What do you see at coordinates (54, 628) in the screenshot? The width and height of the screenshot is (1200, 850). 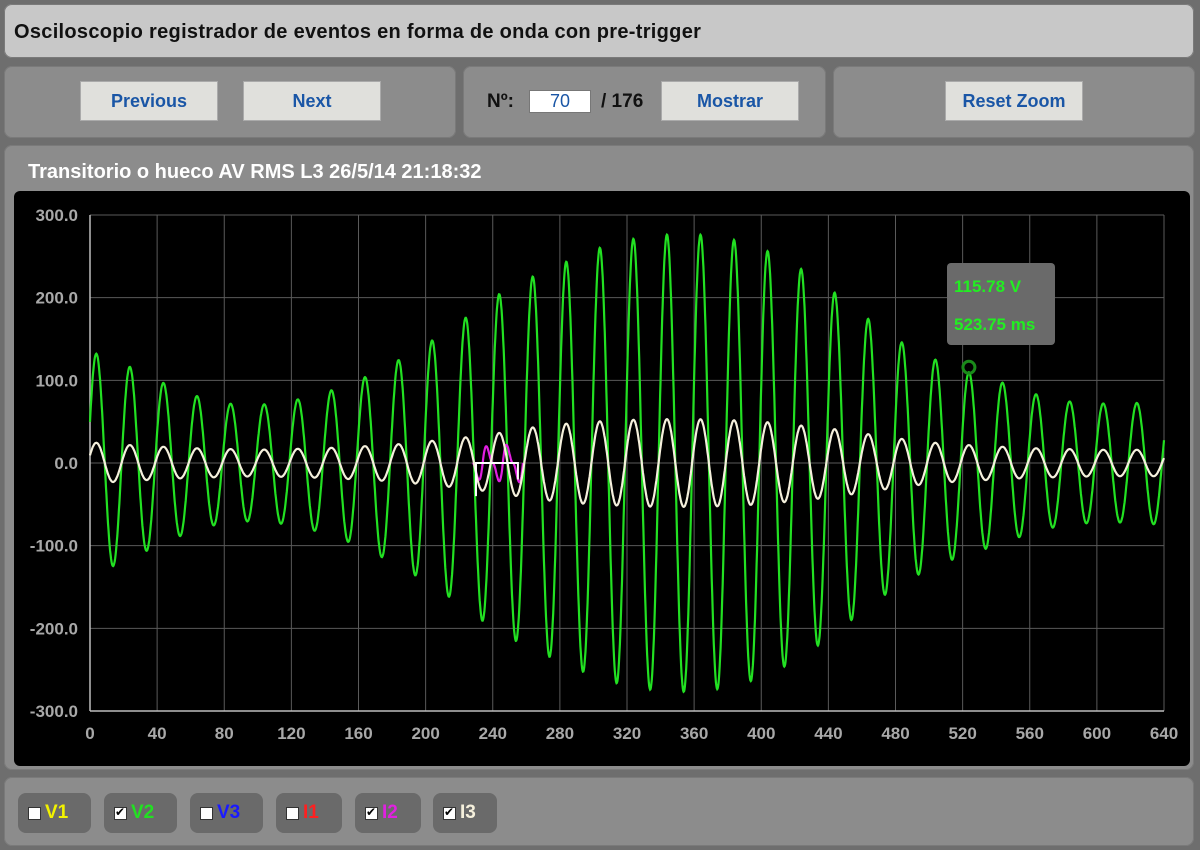 I see `y-tick-label: -200.0` at bounding box center [54, 628].